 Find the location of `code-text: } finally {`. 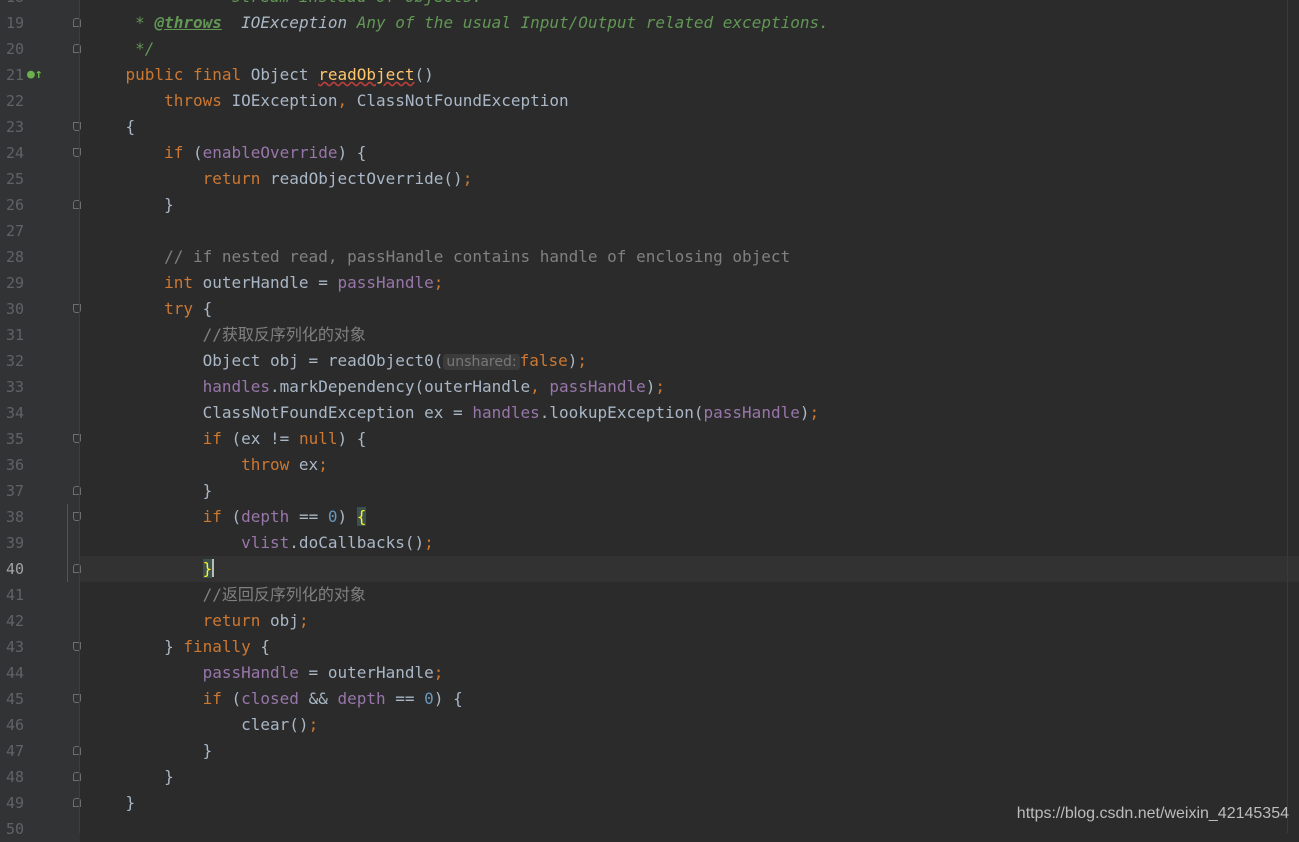

code-text: } finally { is located at coordinates (178, 647).